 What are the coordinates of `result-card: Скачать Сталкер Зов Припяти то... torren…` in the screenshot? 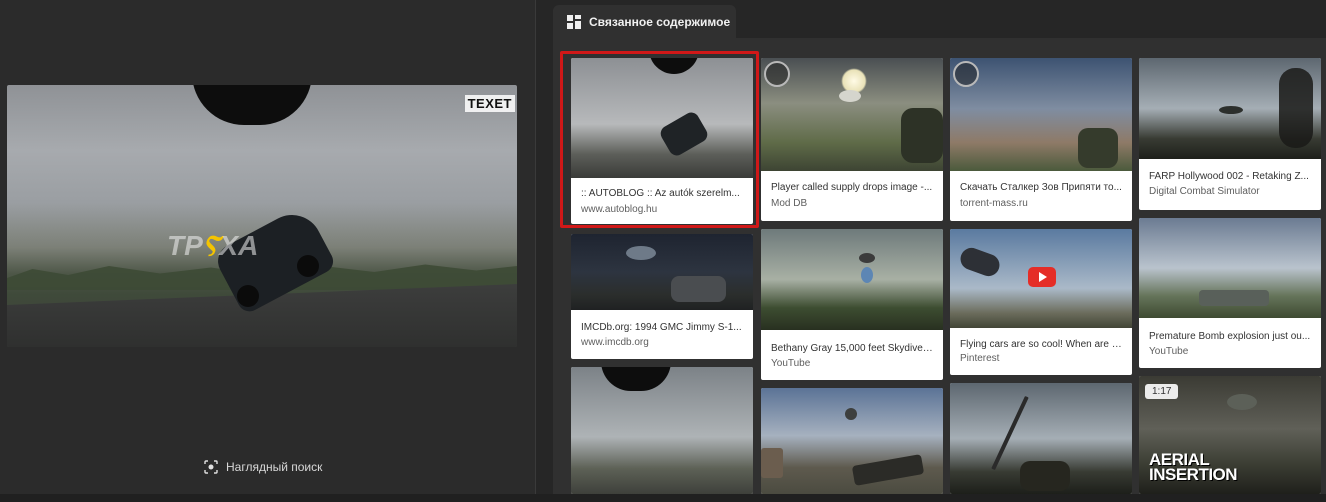 It's located at (1041, 139).